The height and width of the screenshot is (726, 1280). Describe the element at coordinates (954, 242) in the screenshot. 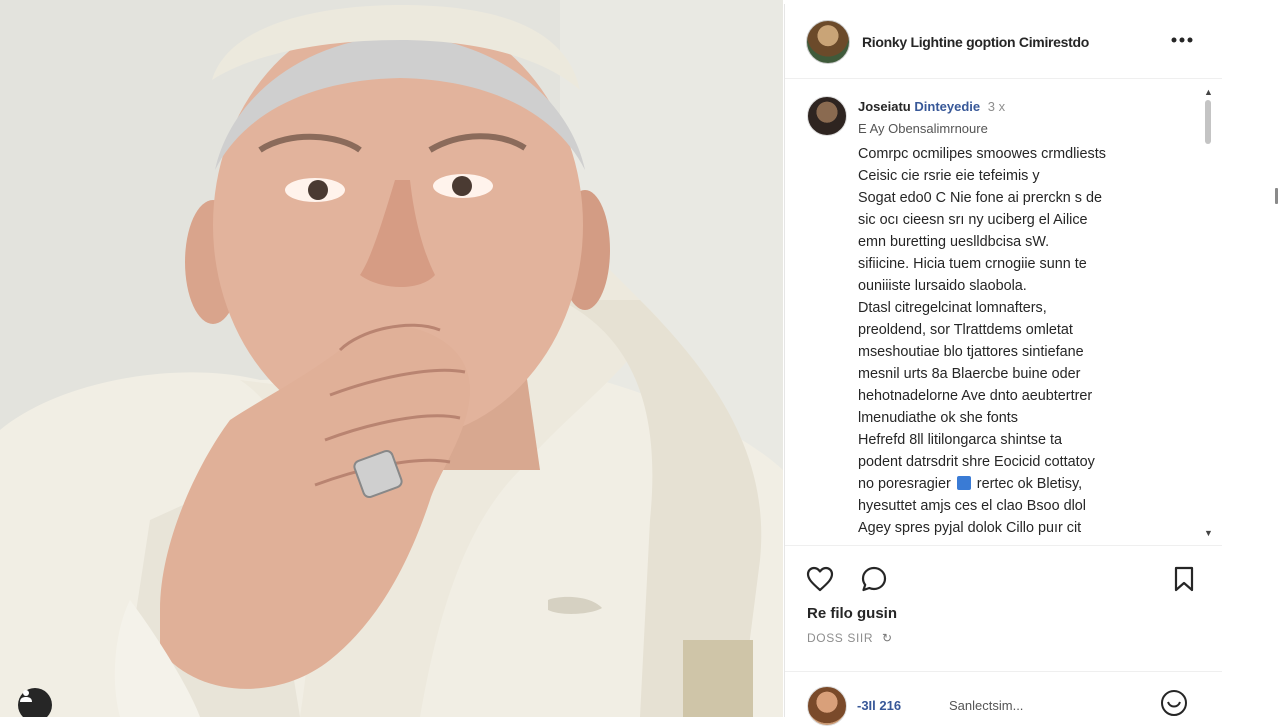

I see `caption-line: emn buretting ueslldbcisa sW.` at that location.